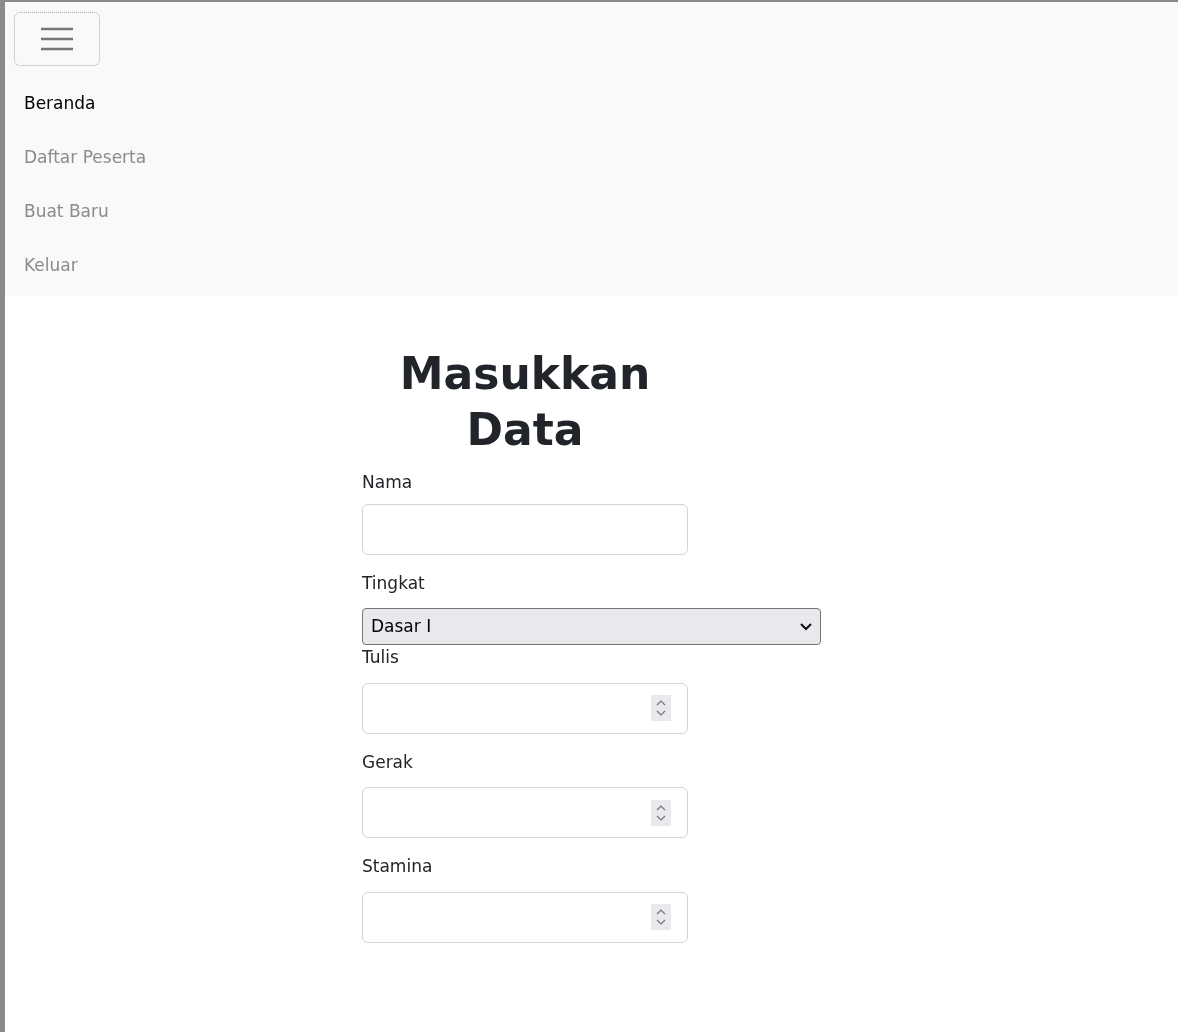 The height and width of the screenshot is (1032, 1178). Describe the element at coordinates (525, 529) in the screenshot. I see `input-field` at that location.